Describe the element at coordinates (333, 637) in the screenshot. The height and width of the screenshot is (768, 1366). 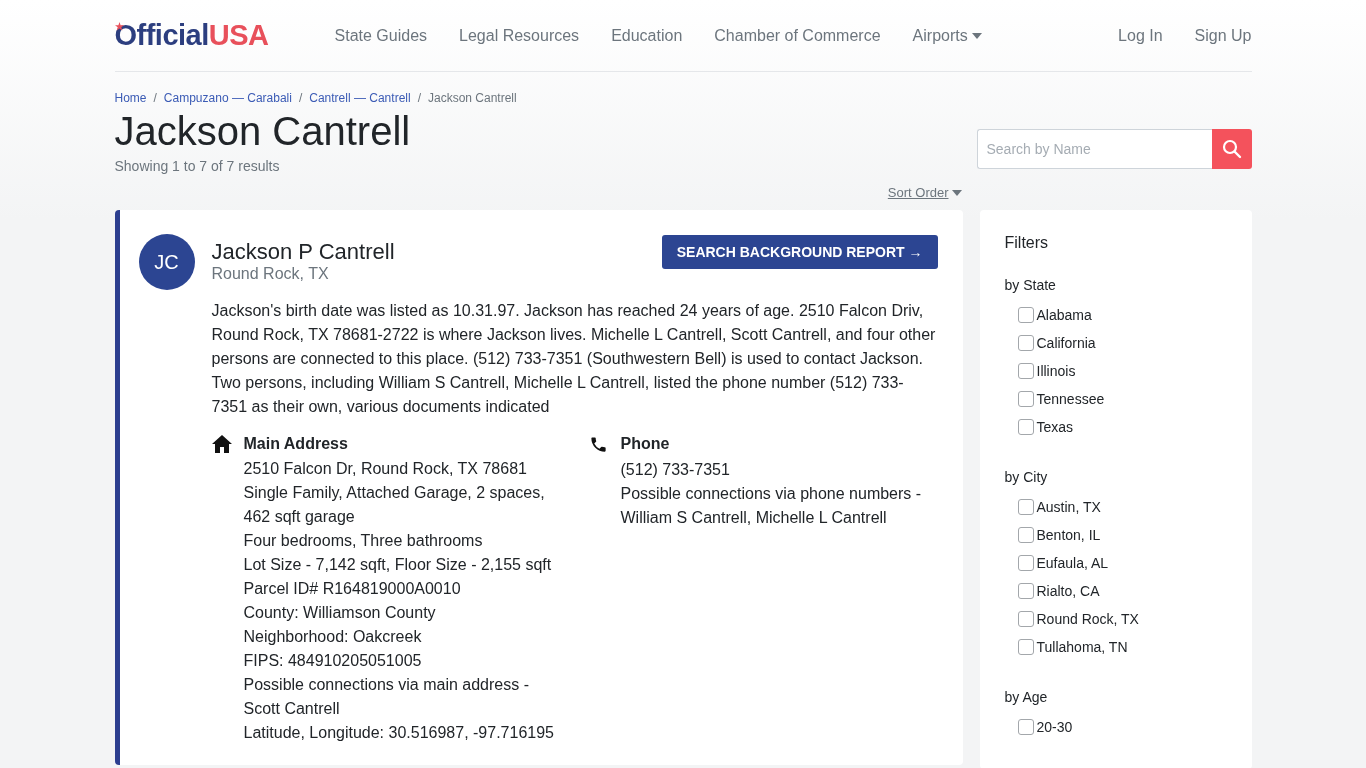
I see `detail-line: Neighborhood: Oakcreek` at that location.